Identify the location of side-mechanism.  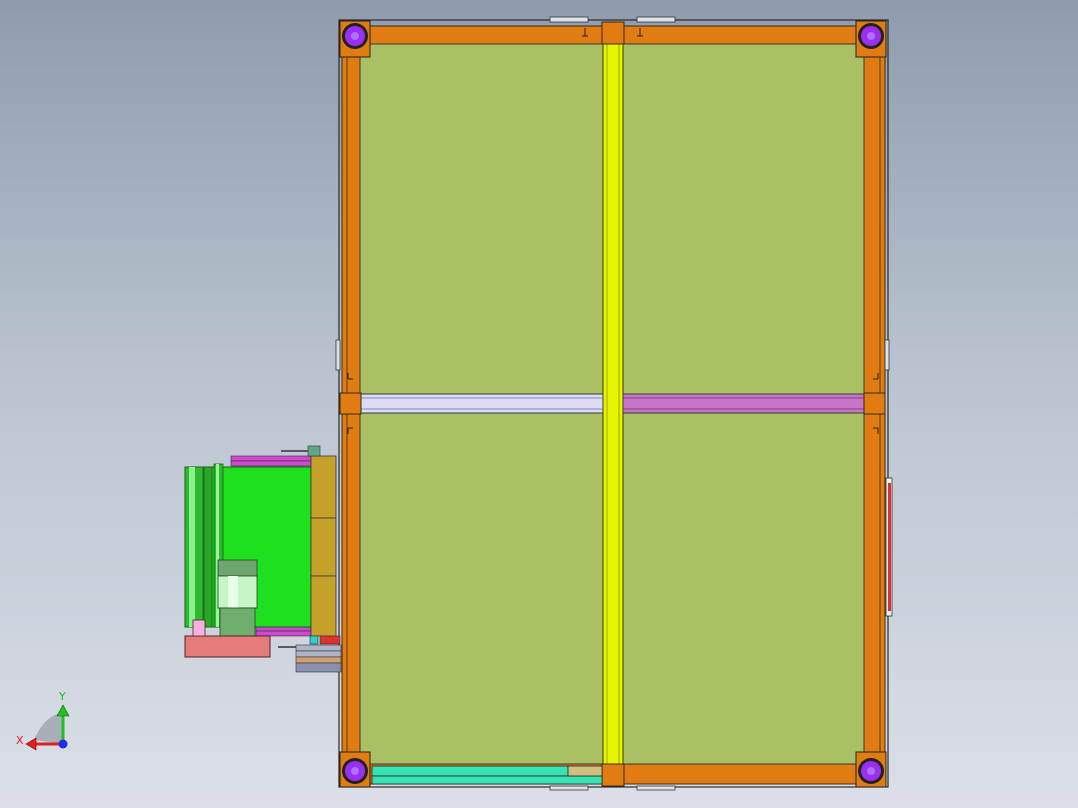
(263, 559).